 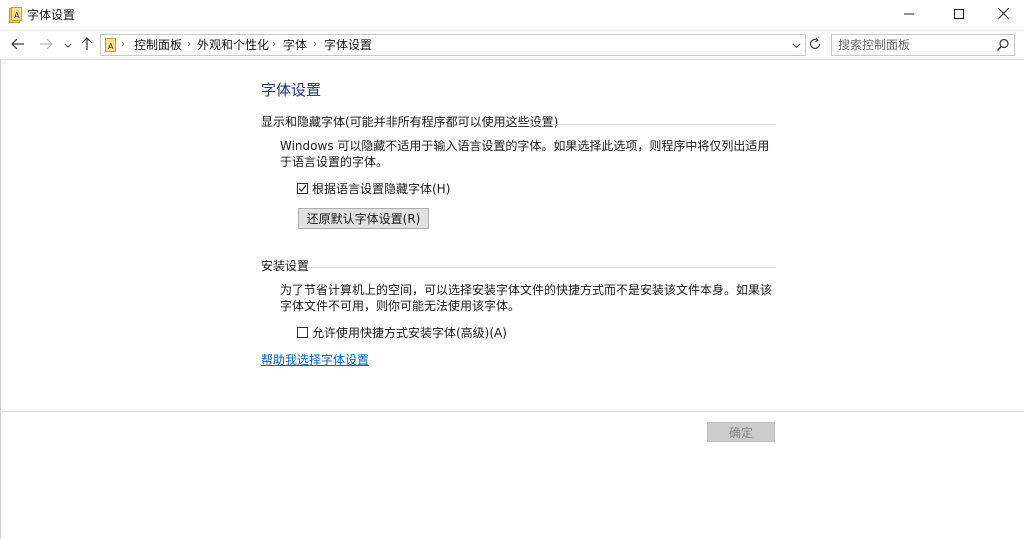 I want to click on hide-fonts-checkbox-label: 根据语言设置隐藏字体(H), so click(x=381, y=188).